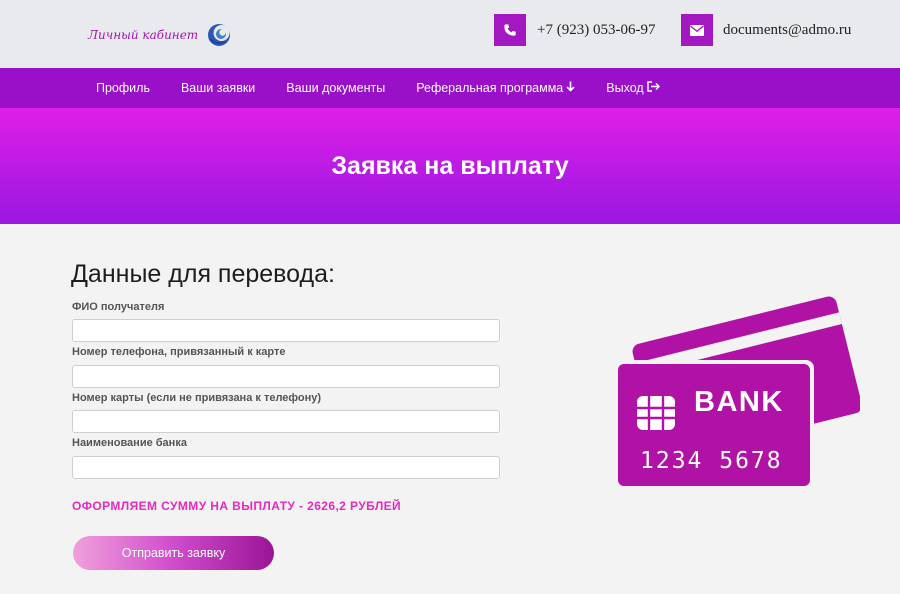 Image resolution: width=900 pixels, height=594 pixels. I want to click on card-bank-text: BANK, so click(739, 402).